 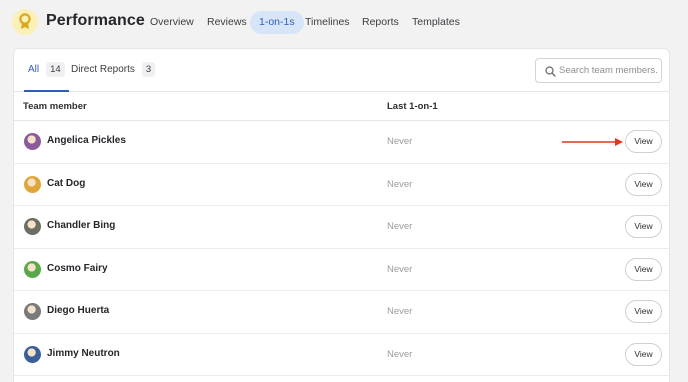 What do you see at coordinates (341, 106) in the screenshot?
I see `table-header: Team member Last 1-on-1` at bounding box center [341, 106].